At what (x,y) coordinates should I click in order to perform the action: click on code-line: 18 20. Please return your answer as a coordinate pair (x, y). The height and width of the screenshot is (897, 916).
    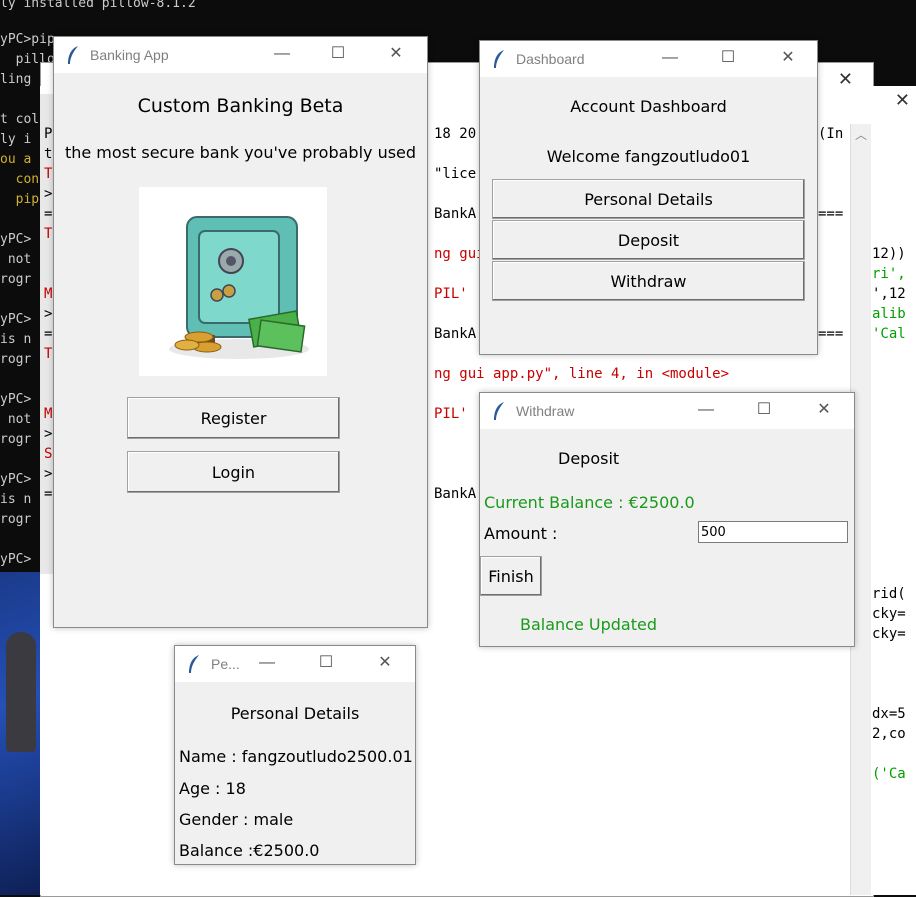
    Looking at the image, I should click on (455, 134).